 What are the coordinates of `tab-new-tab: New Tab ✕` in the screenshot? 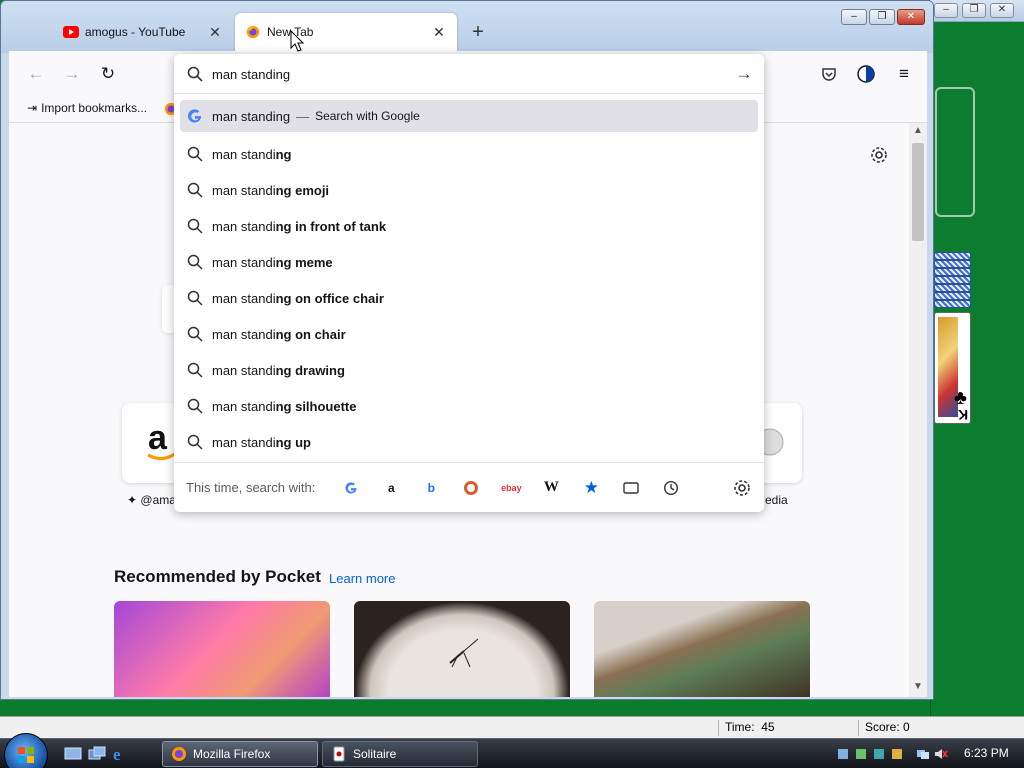 It's located at (346, 32).